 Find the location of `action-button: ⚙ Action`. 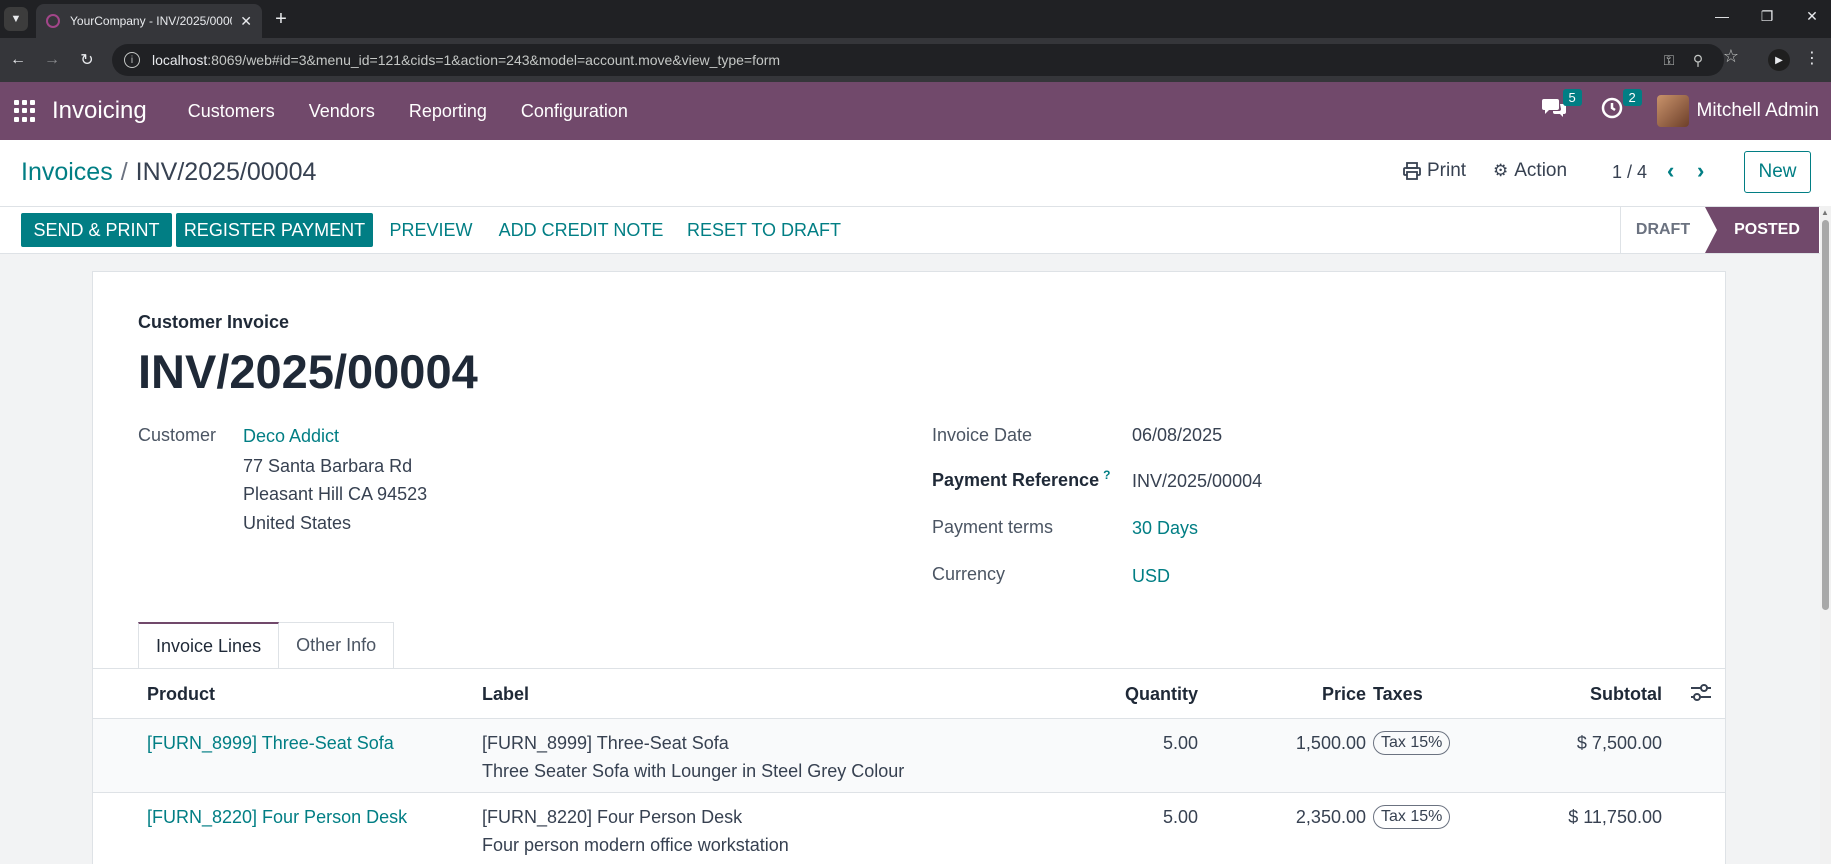

action-button: ⚙ Action is located at coordinates (1530, 171).